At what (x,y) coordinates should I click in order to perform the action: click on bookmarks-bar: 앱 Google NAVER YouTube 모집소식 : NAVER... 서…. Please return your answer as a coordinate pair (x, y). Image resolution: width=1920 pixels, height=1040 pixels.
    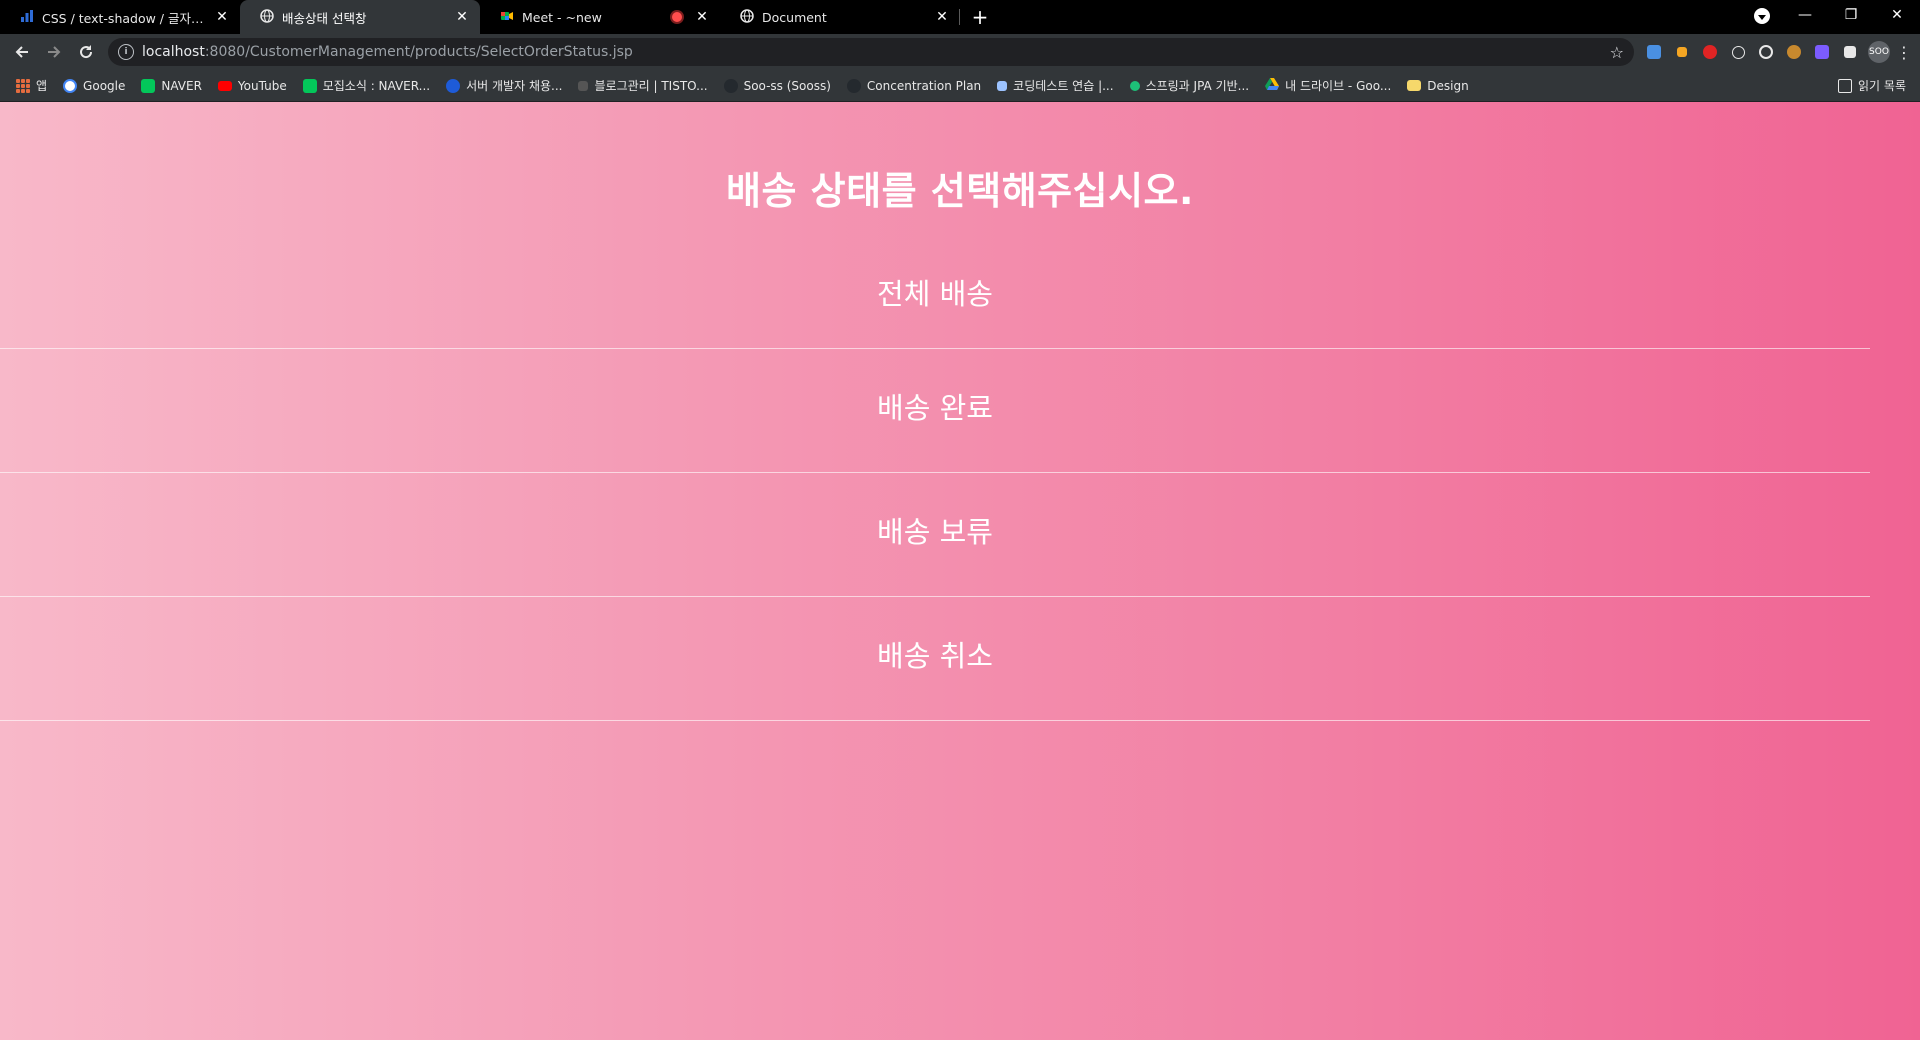
    Looking at the image, I should click on (960, 86).